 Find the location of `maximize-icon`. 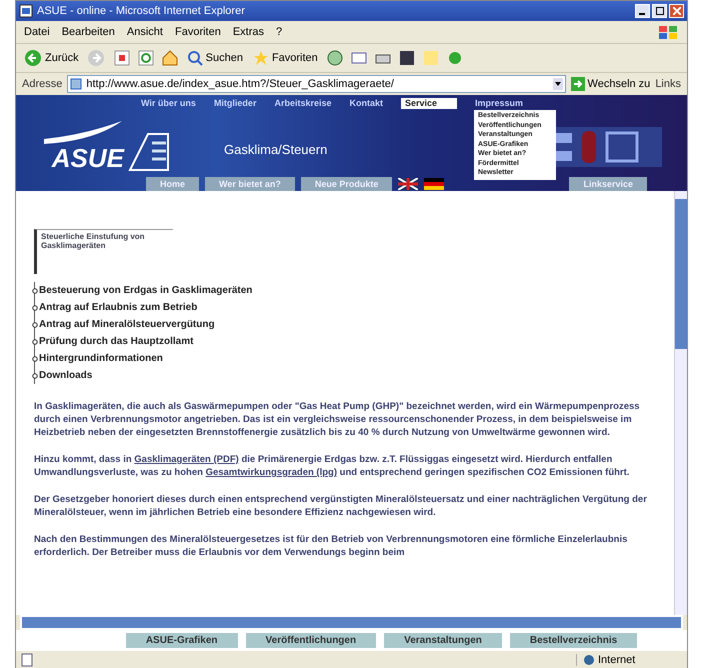

maximize-icon is located at coordinates (660, 11).